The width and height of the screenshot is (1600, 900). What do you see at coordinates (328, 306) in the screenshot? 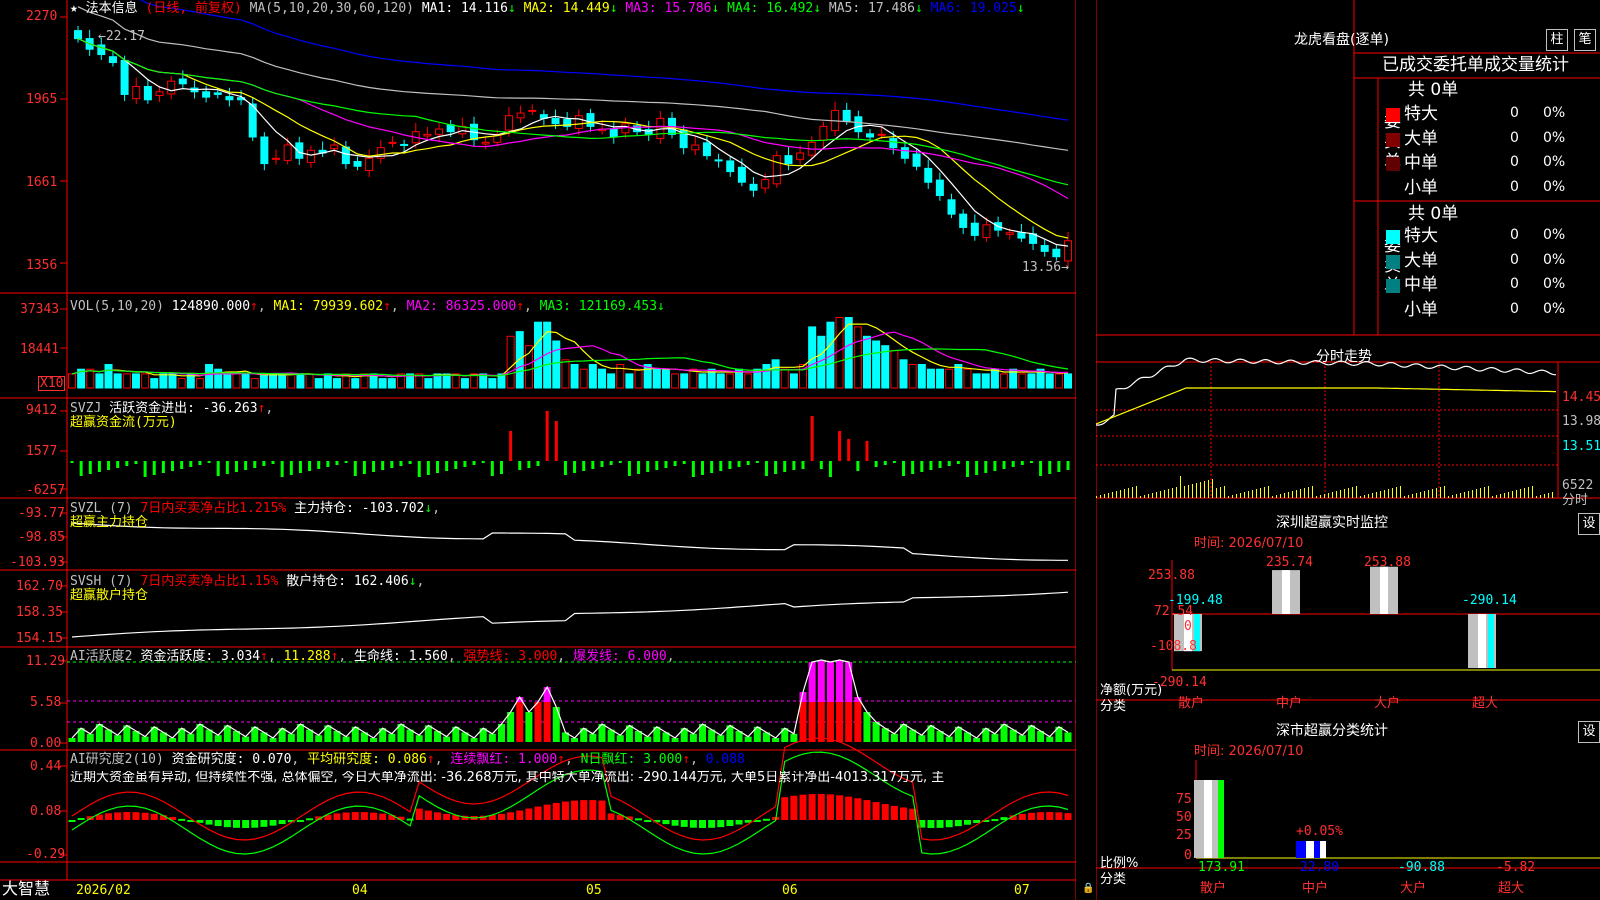
I see `vol-ma1: MA1: 79939.602` at bounding box center [328, 306].